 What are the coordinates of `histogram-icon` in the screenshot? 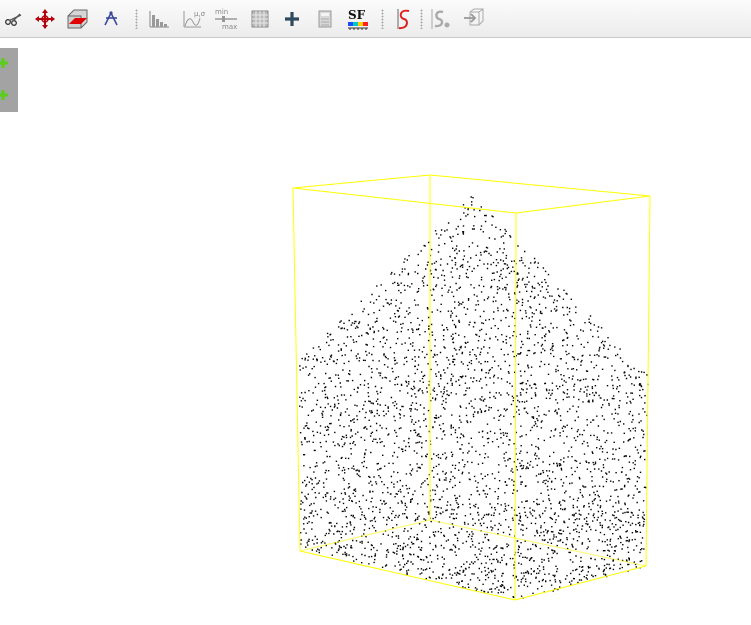 It's located at (159, 19).